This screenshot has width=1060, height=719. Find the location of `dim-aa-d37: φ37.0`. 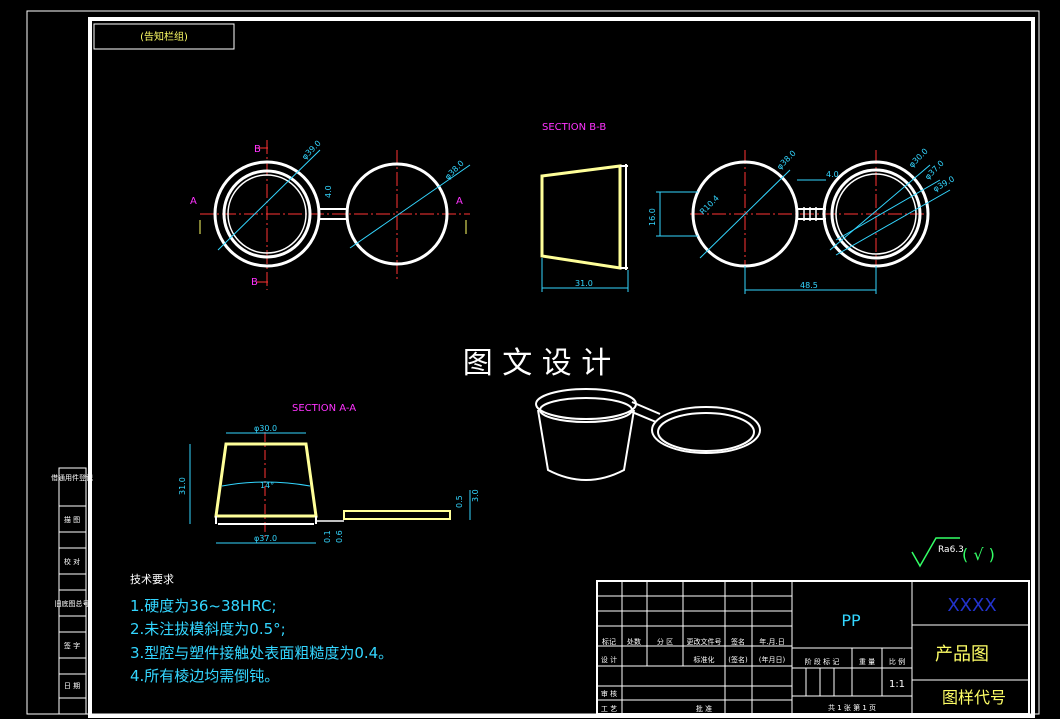

dim-aa-d37: φ37.0 is located at coordinates (265, 538).